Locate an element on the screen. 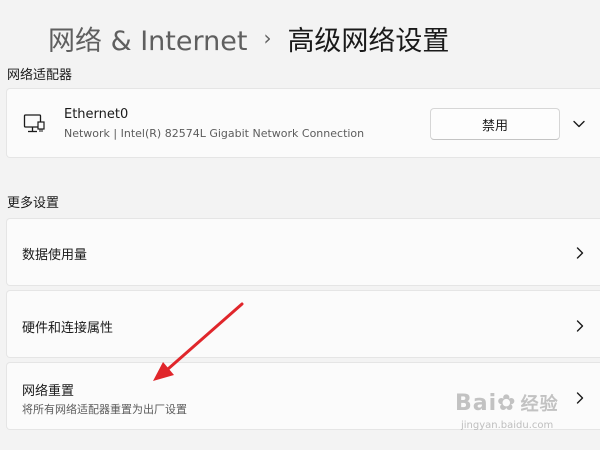  disable-adapter-button: 禁用 is located at coordinates (495, 124).